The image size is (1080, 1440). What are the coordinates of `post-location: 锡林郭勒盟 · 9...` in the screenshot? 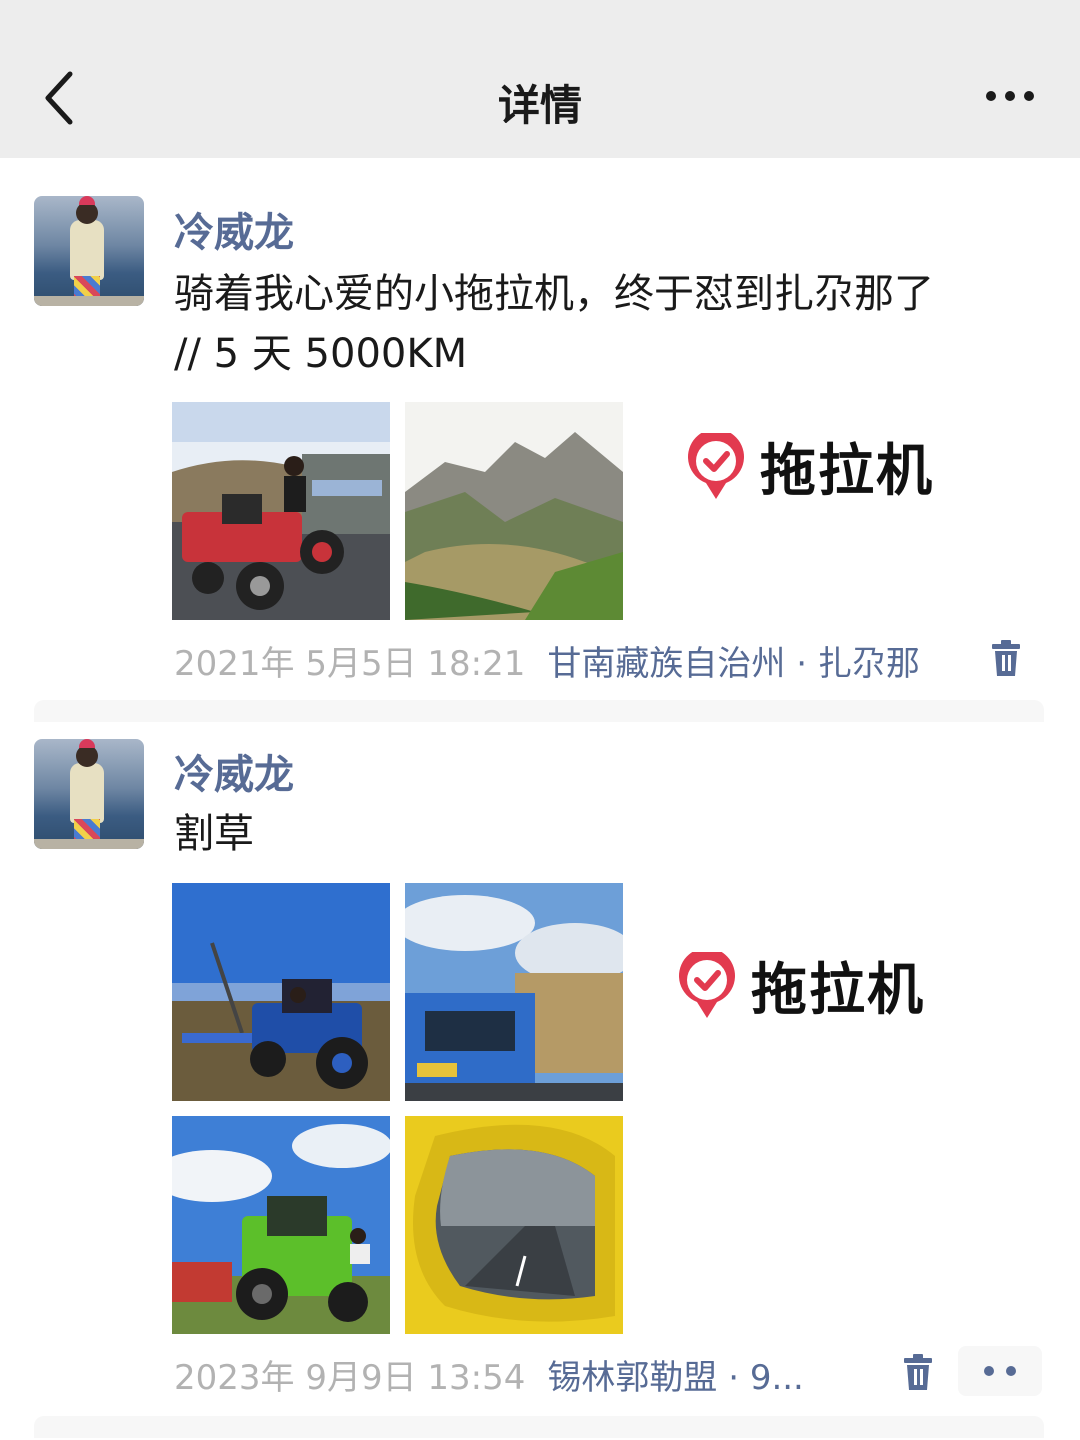 It's located at (675, 1378).